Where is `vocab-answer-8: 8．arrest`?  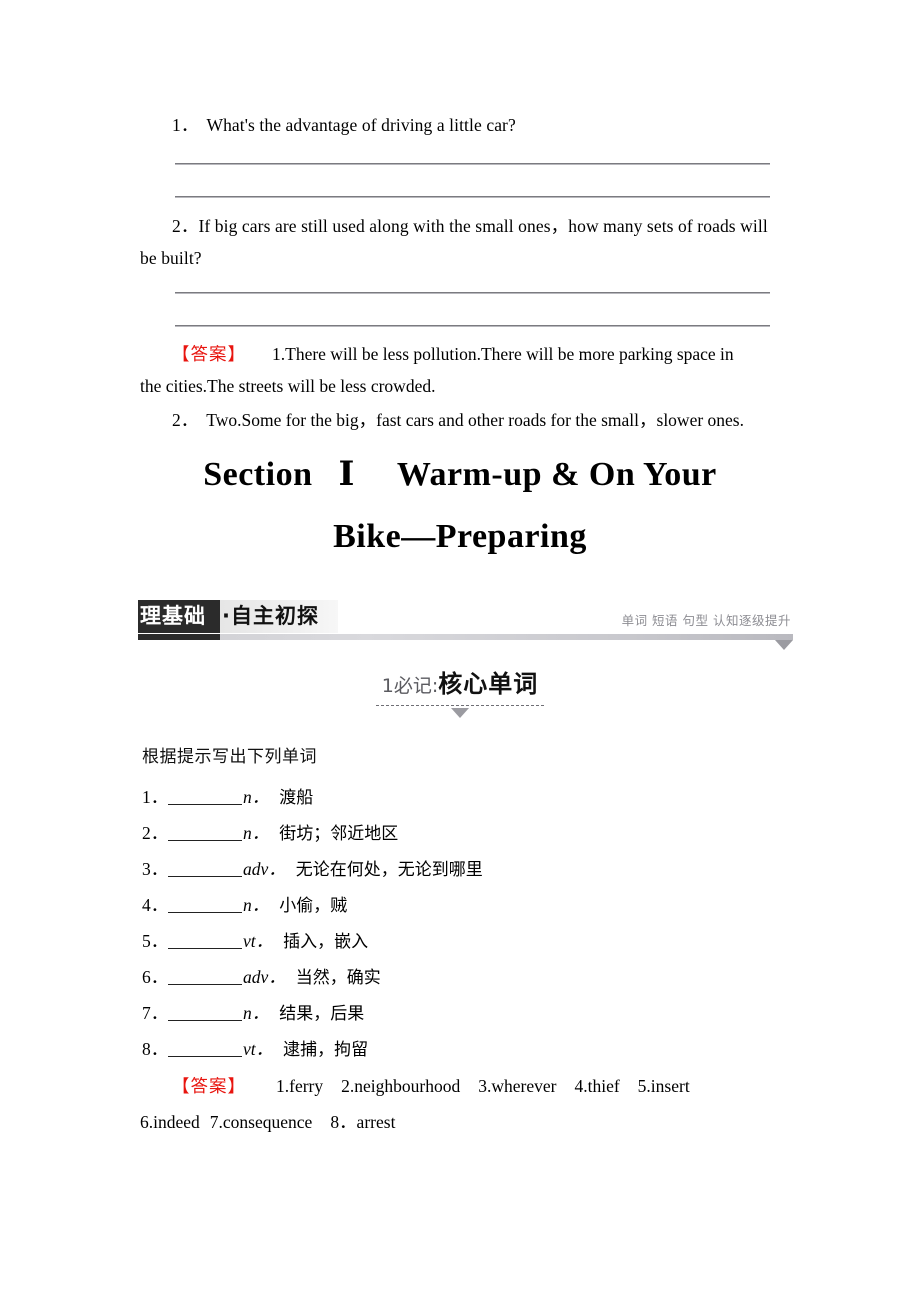
vocab-answer-8: 8．arrest is located at coordinates (363, 1122).